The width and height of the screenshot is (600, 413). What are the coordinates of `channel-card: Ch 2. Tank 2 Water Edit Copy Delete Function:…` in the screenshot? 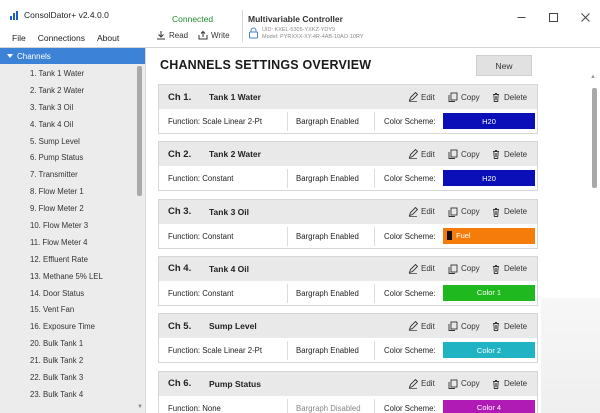 It's located at (348, 166).